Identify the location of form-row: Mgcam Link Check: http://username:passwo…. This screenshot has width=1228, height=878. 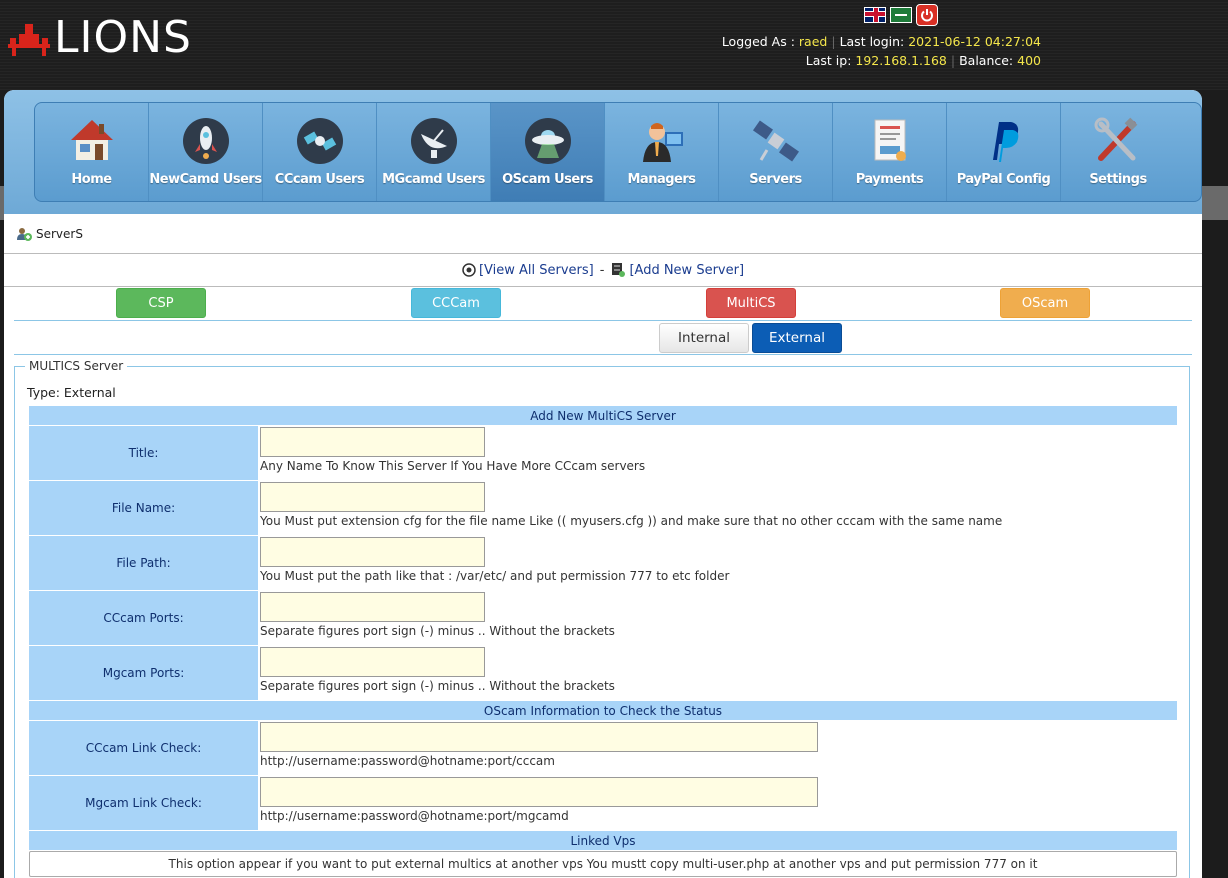
(603, 803).